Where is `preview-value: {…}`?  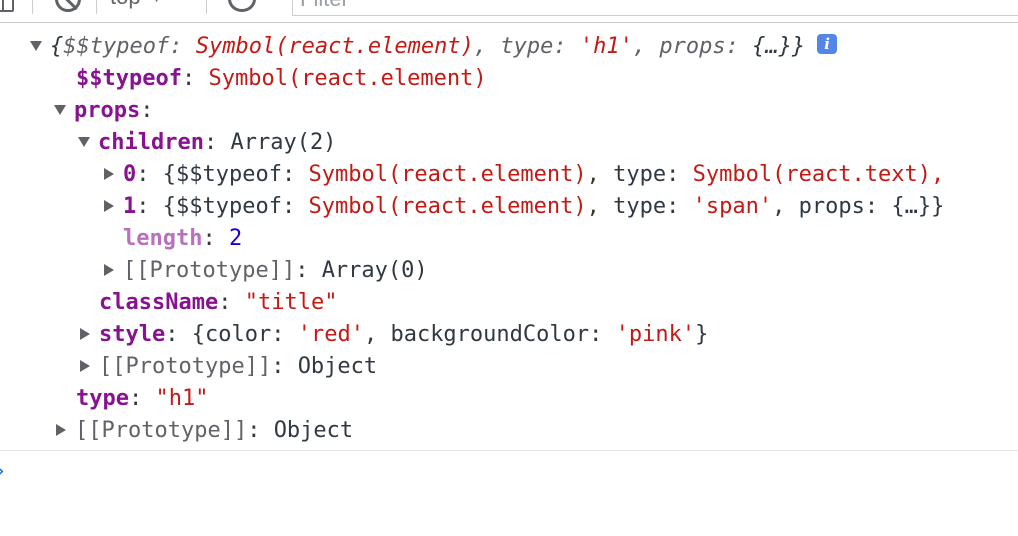 preview-value: {…} is located at coordinates (772, 46).